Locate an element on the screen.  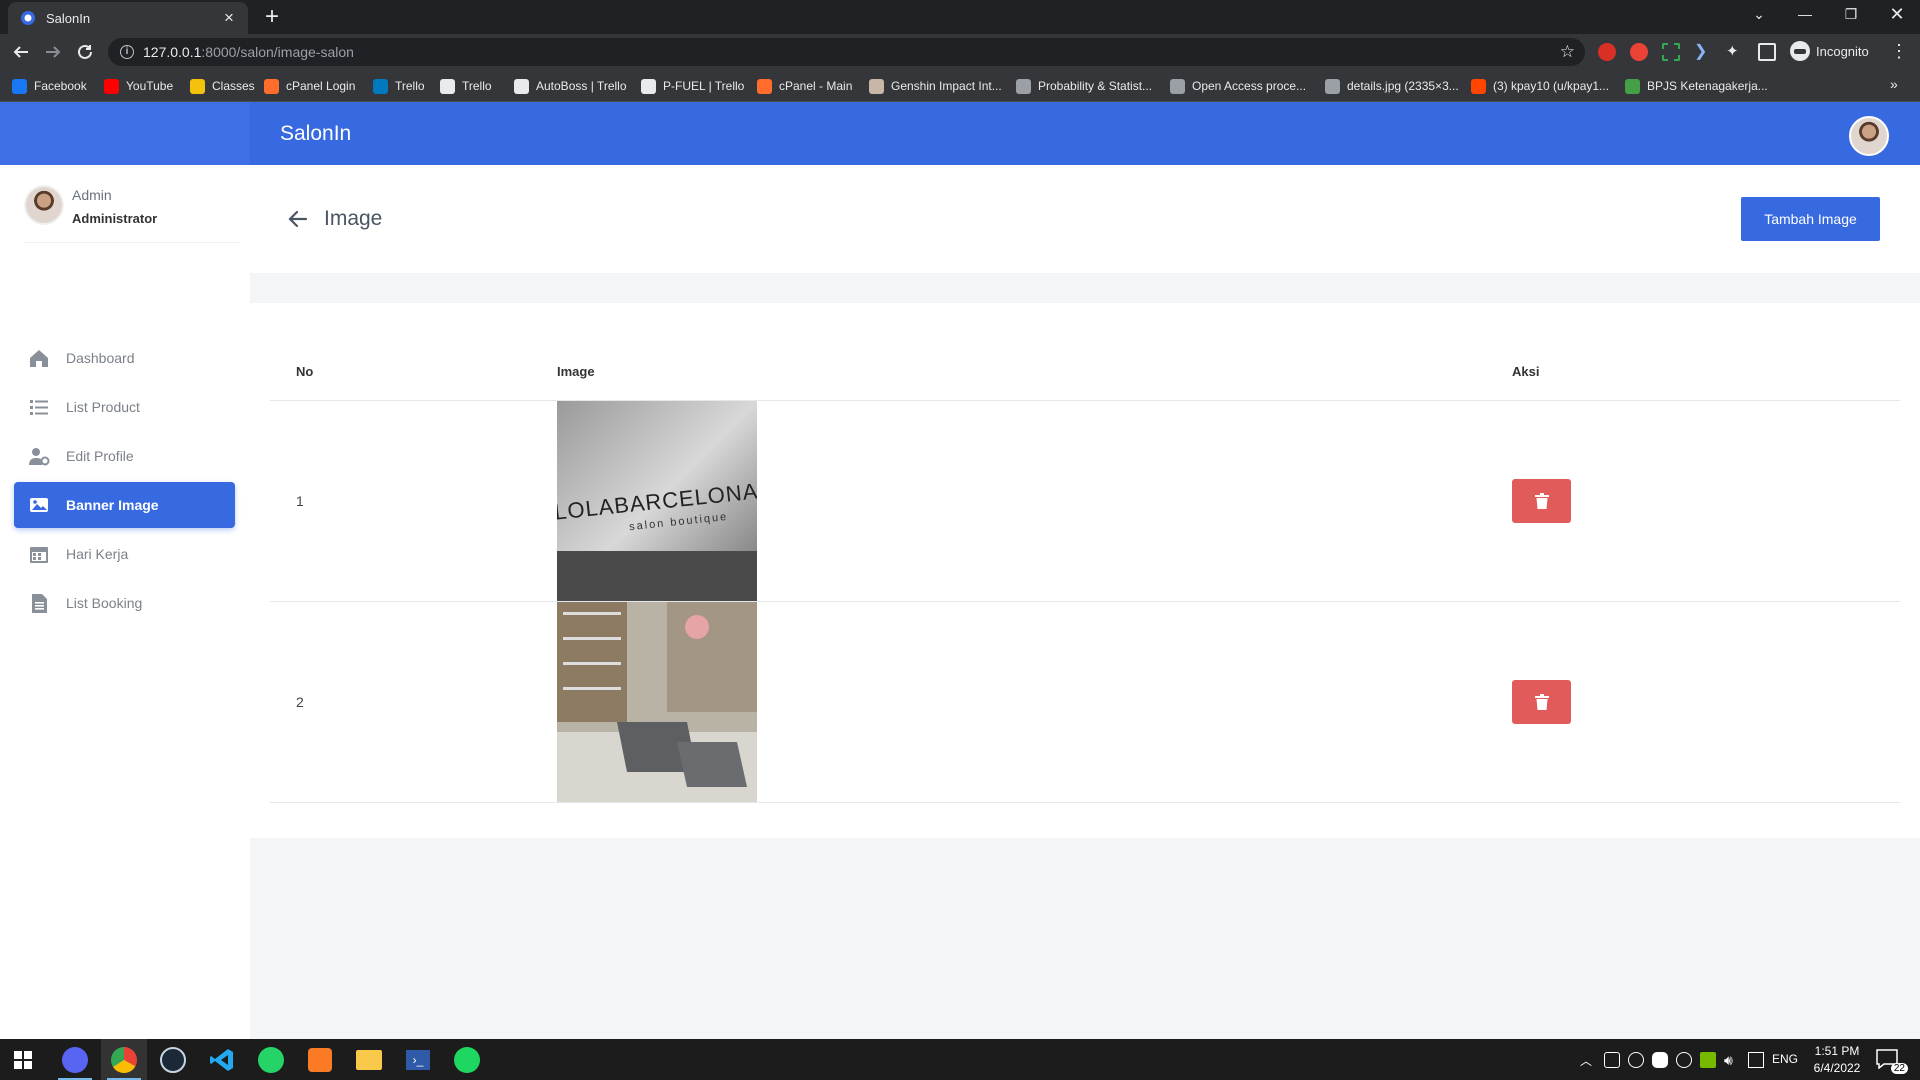
taskbar-xampp is located at coordinates (320, 1059).